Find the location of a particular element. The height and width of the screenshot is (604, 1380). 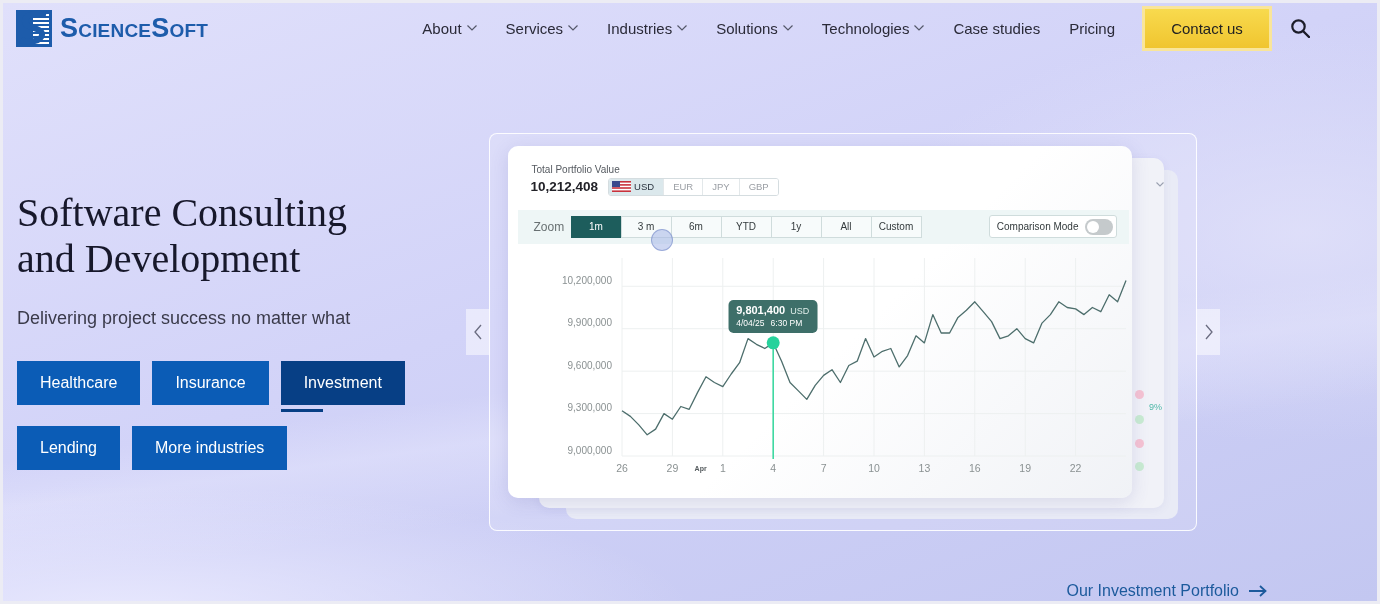

range-button: All is located at coordinates (846, 226).